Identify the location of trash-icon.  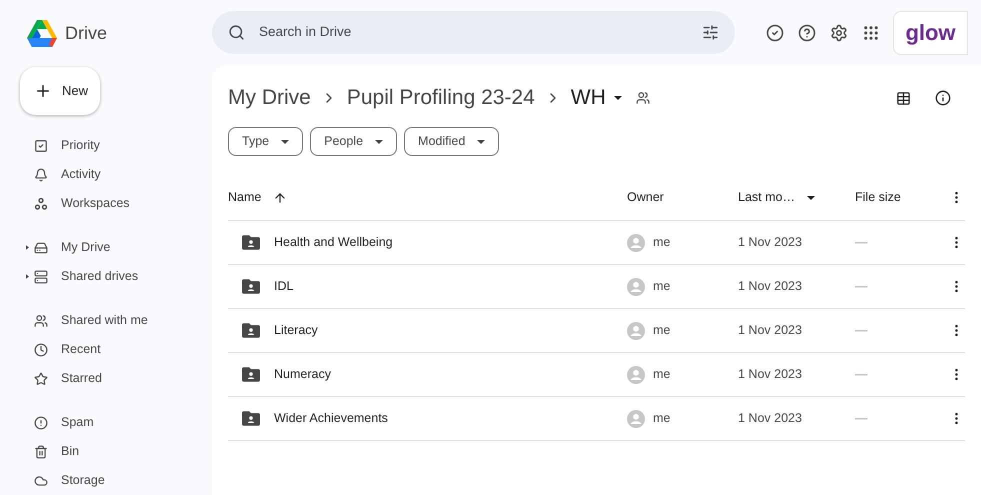
(41, 451).